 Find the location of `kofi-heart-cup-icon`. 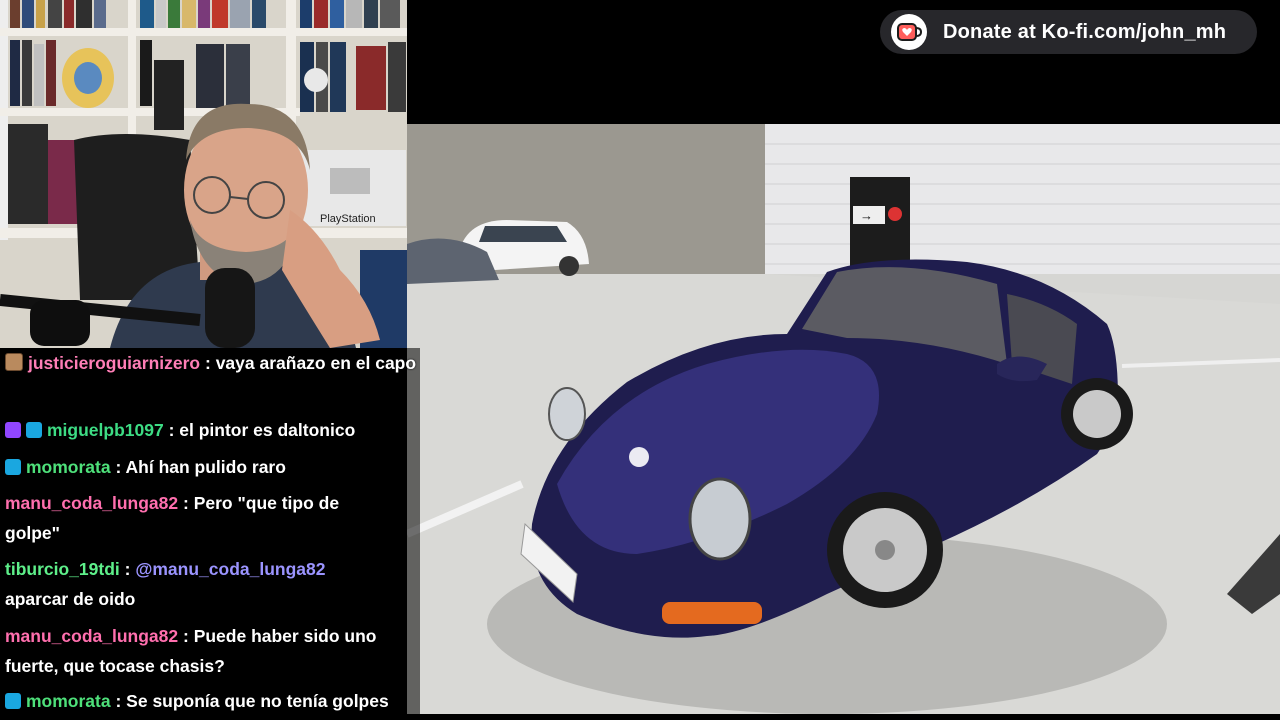

kofi-heart-cup-icon is located at coordinates (909, 32).